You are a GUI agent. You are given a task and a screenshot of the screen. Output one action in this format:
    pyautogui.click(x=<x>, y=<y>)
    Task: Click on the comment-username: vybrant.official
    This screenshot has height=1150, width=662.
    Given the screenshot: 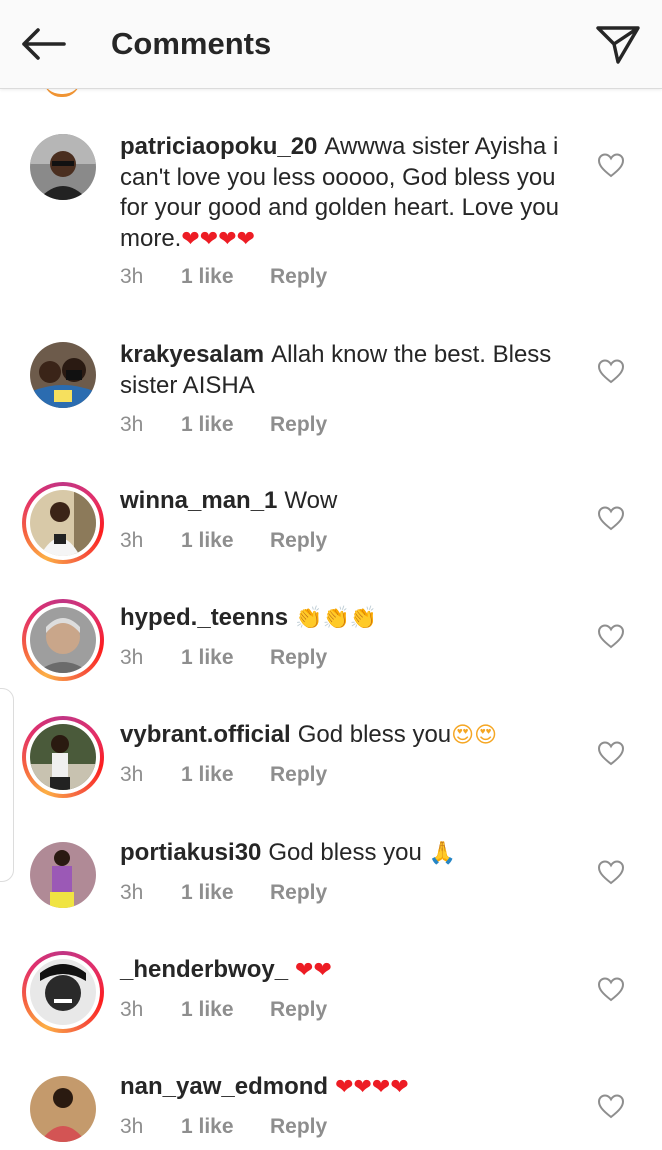 What is the action you would take?
    pyautogui.click(x=205, y=734)
    